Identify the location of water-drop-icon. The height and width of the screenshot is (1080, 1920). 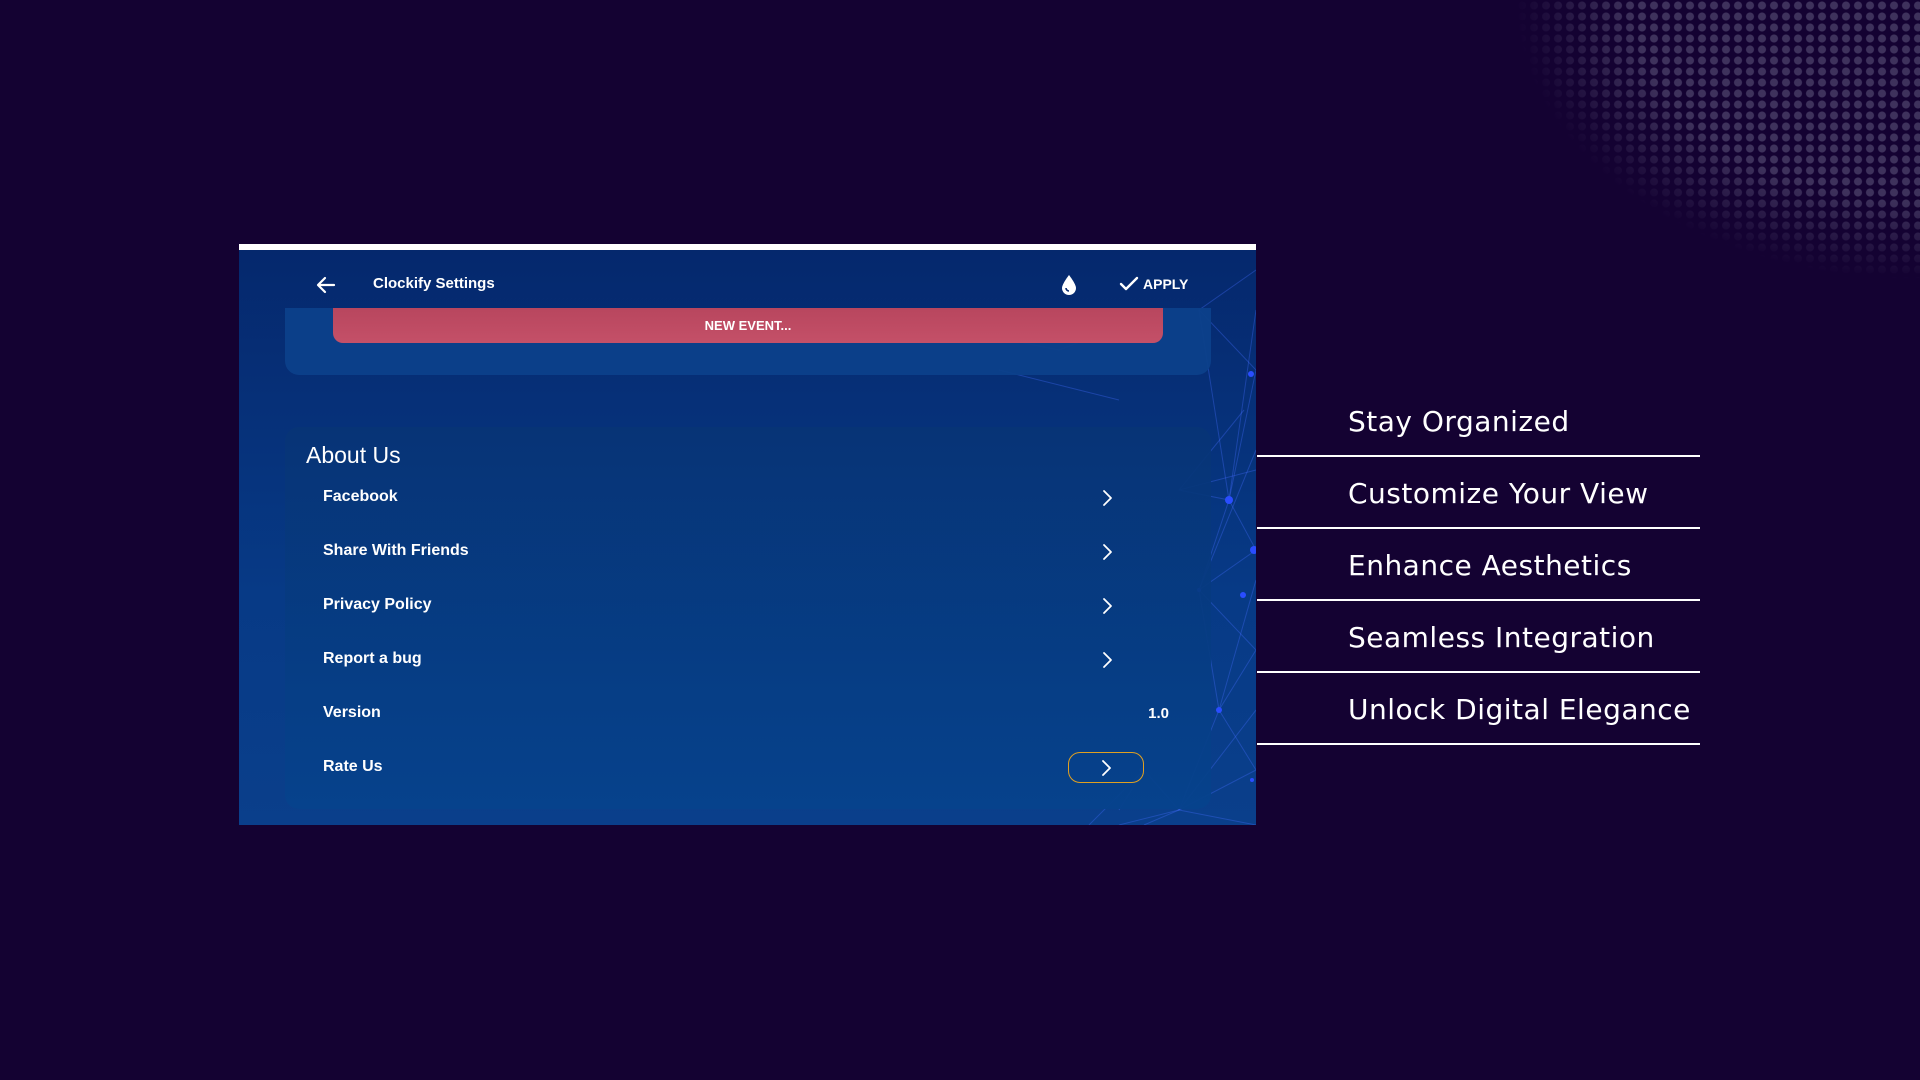
(1069, 285).